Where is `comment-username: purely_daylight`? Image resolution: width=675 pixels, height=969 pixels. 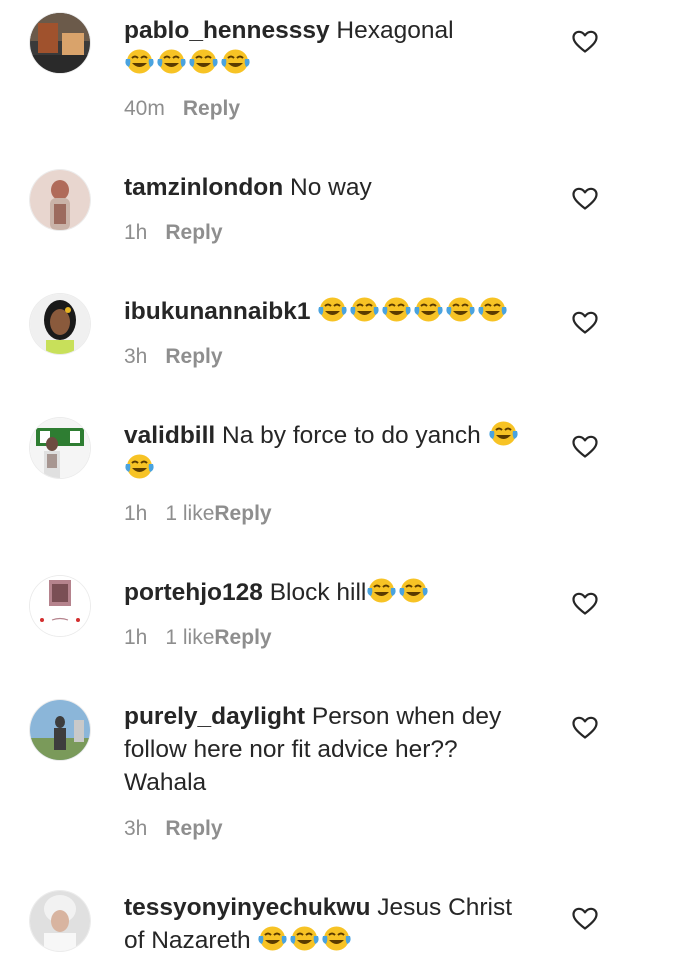 comment-username: purely_daylight is located at coordinates (214, 716).